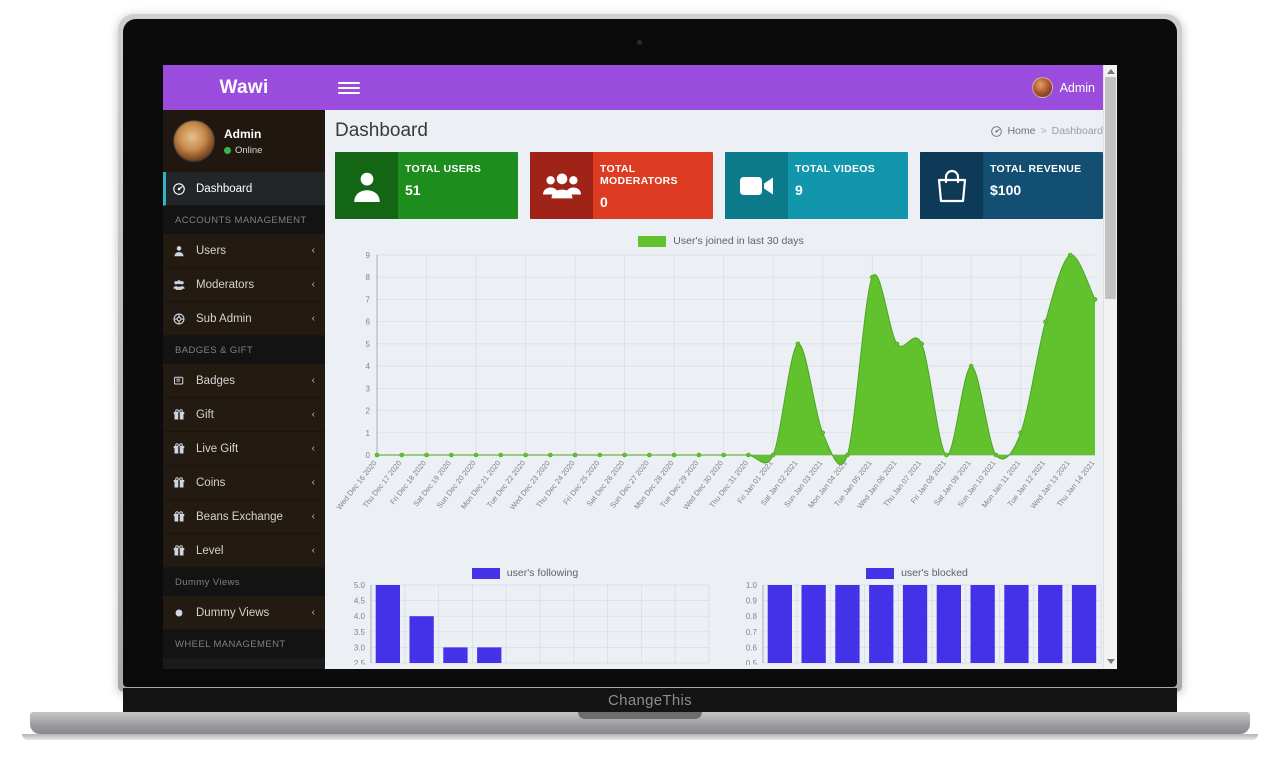 This screenshot has width=1280, height=772. What do you see at coordinates (816, 185) in the screenshot?
I see `stat-card: TOTAL VIDEOS 9` at bounding box center [816, 185].